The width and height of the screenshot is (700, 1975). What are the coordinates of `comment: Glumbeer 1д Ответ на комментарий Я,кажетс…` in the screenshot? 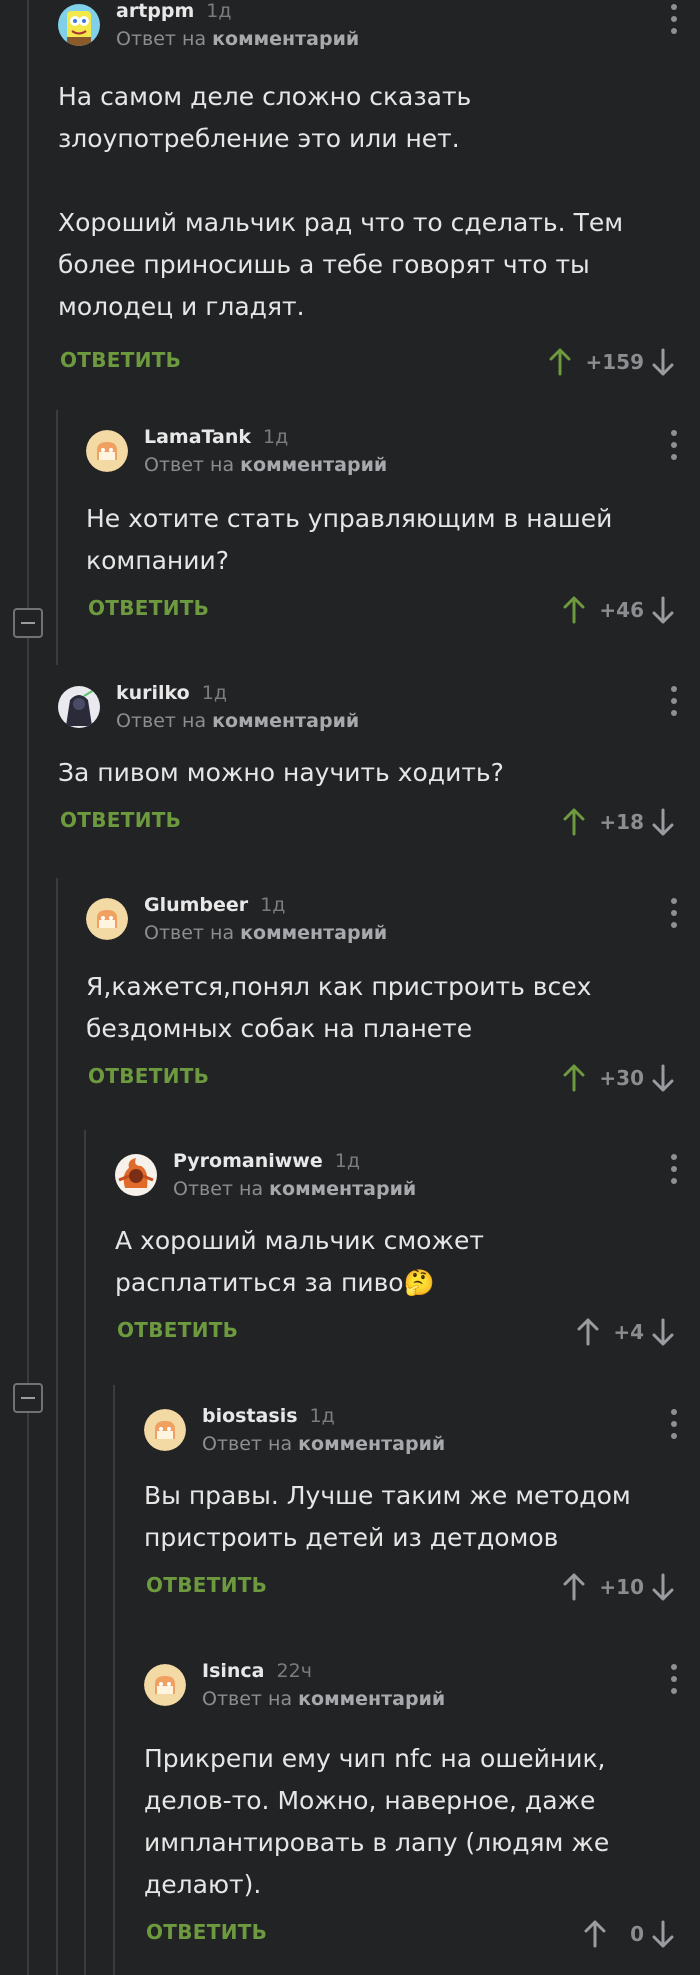 It's located at (393, 996).